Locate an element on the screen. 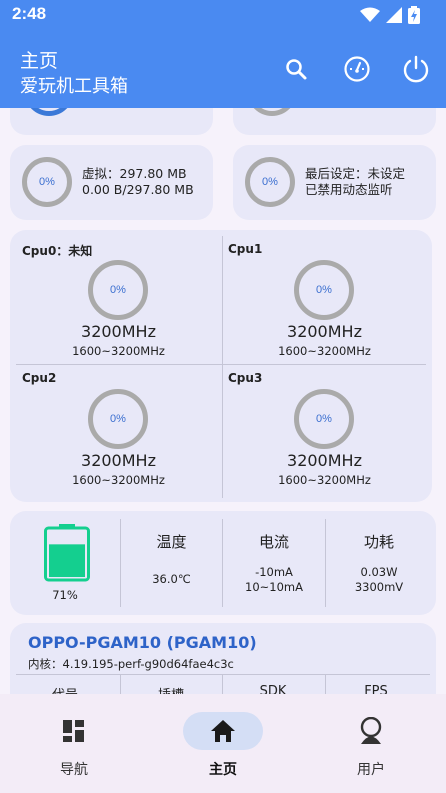 Image resolution: width=446 pixels, height=793 pixels. status-bar: 2:48 is located at coordinates (223, 15).